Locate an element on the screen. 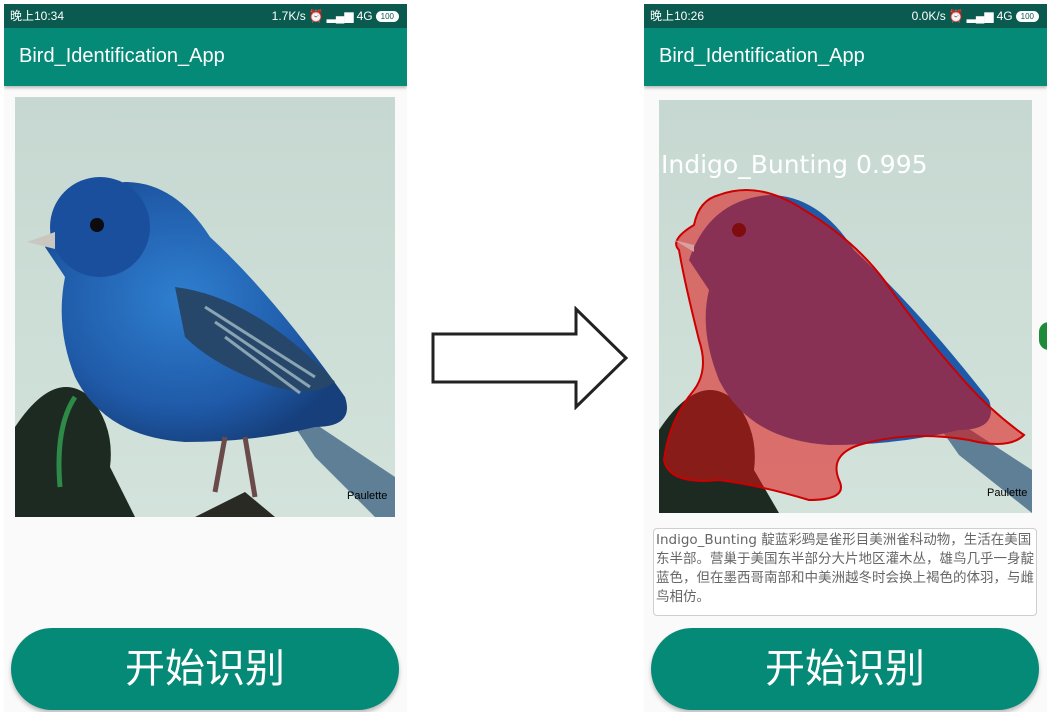 This screenshot has height=712, width=1056. status-bar: 晚上10:34 1.7K/s ⏰ ▂▄▆ 4G 100 is located at coordinates (205, 16).